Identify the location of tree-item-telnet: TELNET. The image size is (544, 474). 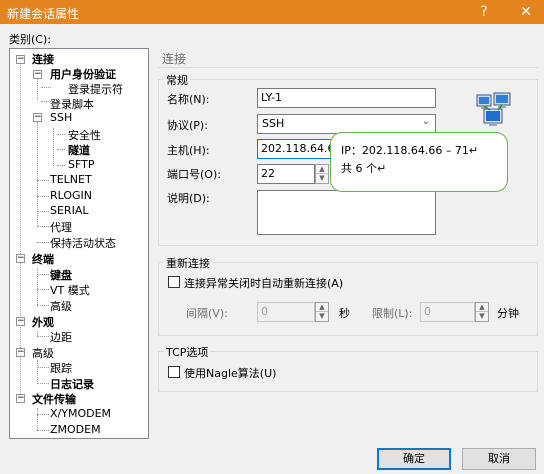
(71, 179).